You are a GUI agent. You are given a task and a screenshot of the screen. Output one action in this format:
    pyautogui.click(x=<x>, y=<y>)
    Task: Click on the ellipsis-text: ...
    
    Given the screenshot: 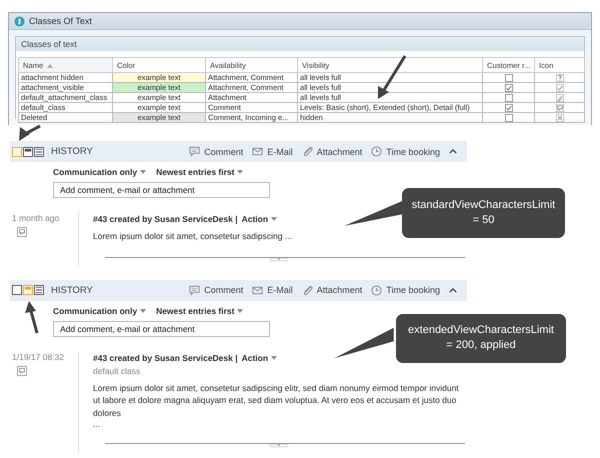 What is the action you would take?
    pyautogui.click(x=97, y=424)
    